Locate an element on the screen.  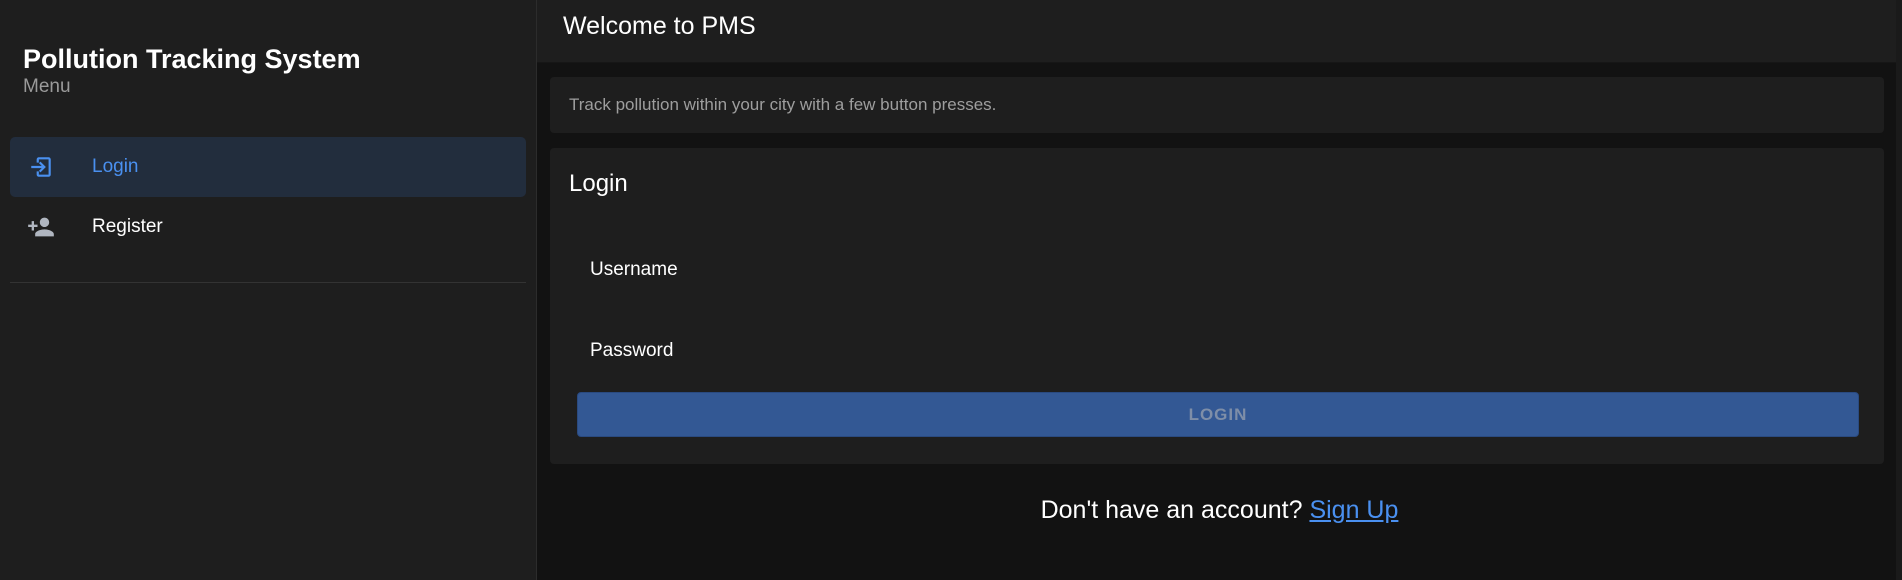
username-field is located at coordinates (1217, 270).